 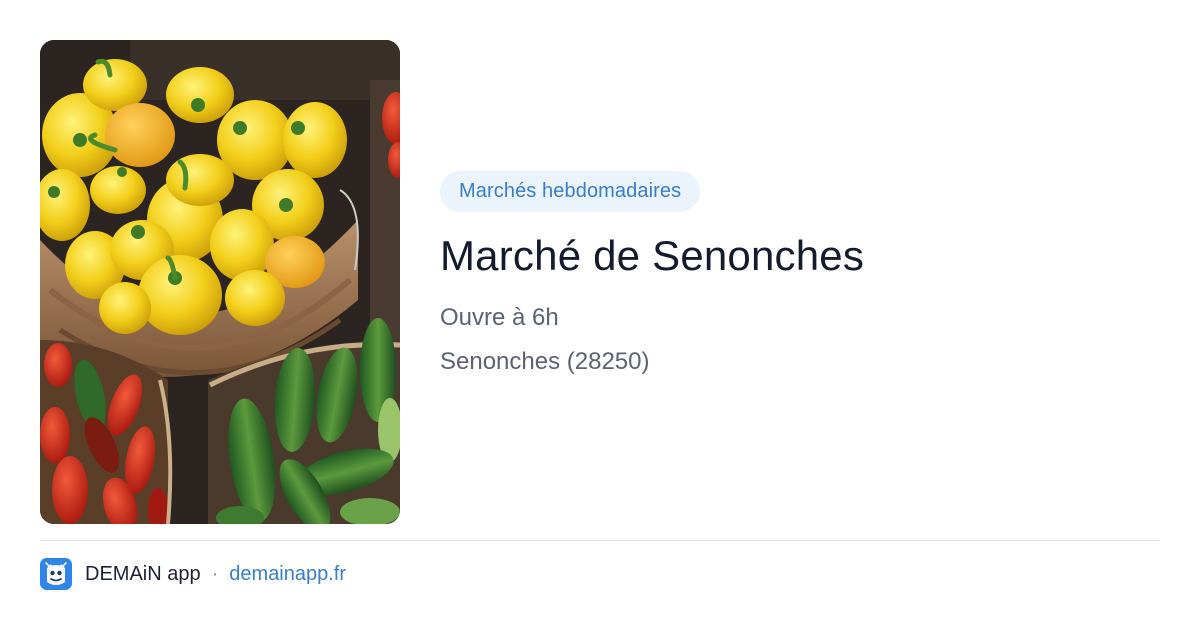 I want to click on footer: DEMAiN app · demainapp.fr, so click(x=193, y=574).